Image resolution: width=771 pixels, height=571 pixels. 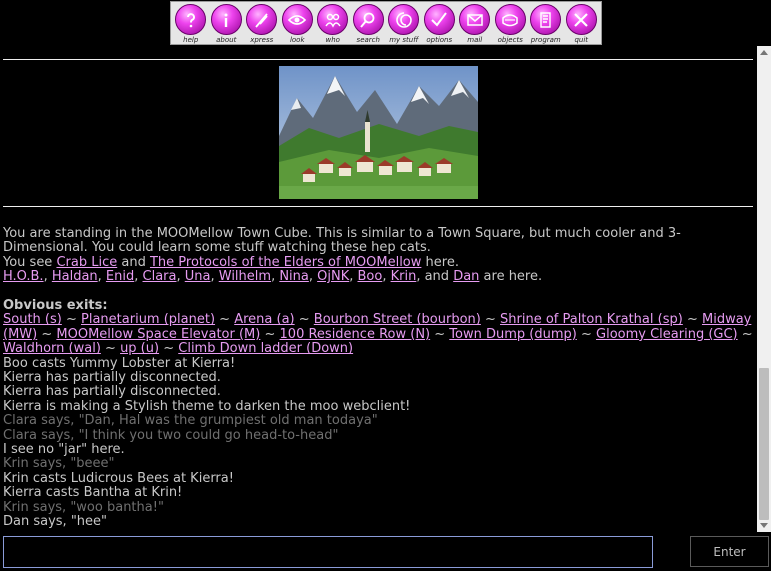 I want to click on message-line: I see no "jar" here., so click(x=64, y=450).